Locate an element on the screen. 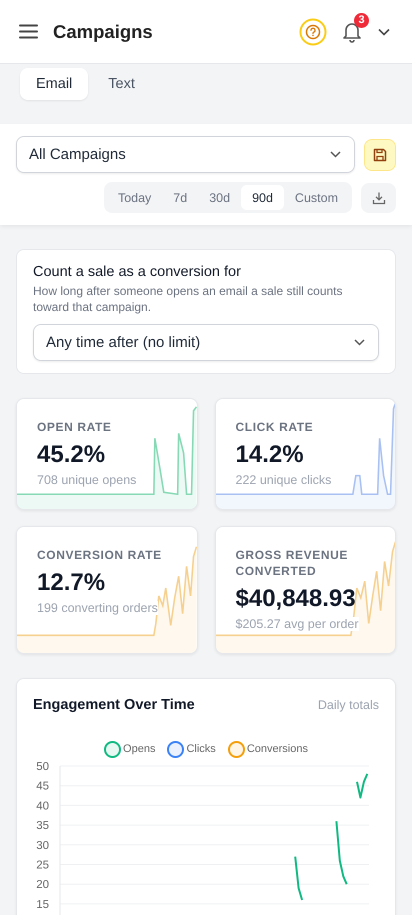 The image size is (412, 915). range-option: 7d is located at coordinates (180, 197).